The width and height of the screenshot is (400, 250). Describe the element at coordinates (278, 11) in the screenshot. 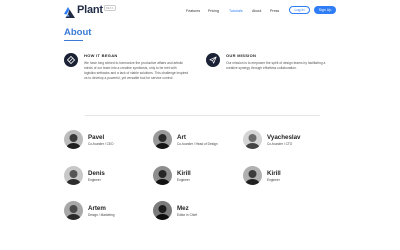

I see `nav-press: Press` at that location.